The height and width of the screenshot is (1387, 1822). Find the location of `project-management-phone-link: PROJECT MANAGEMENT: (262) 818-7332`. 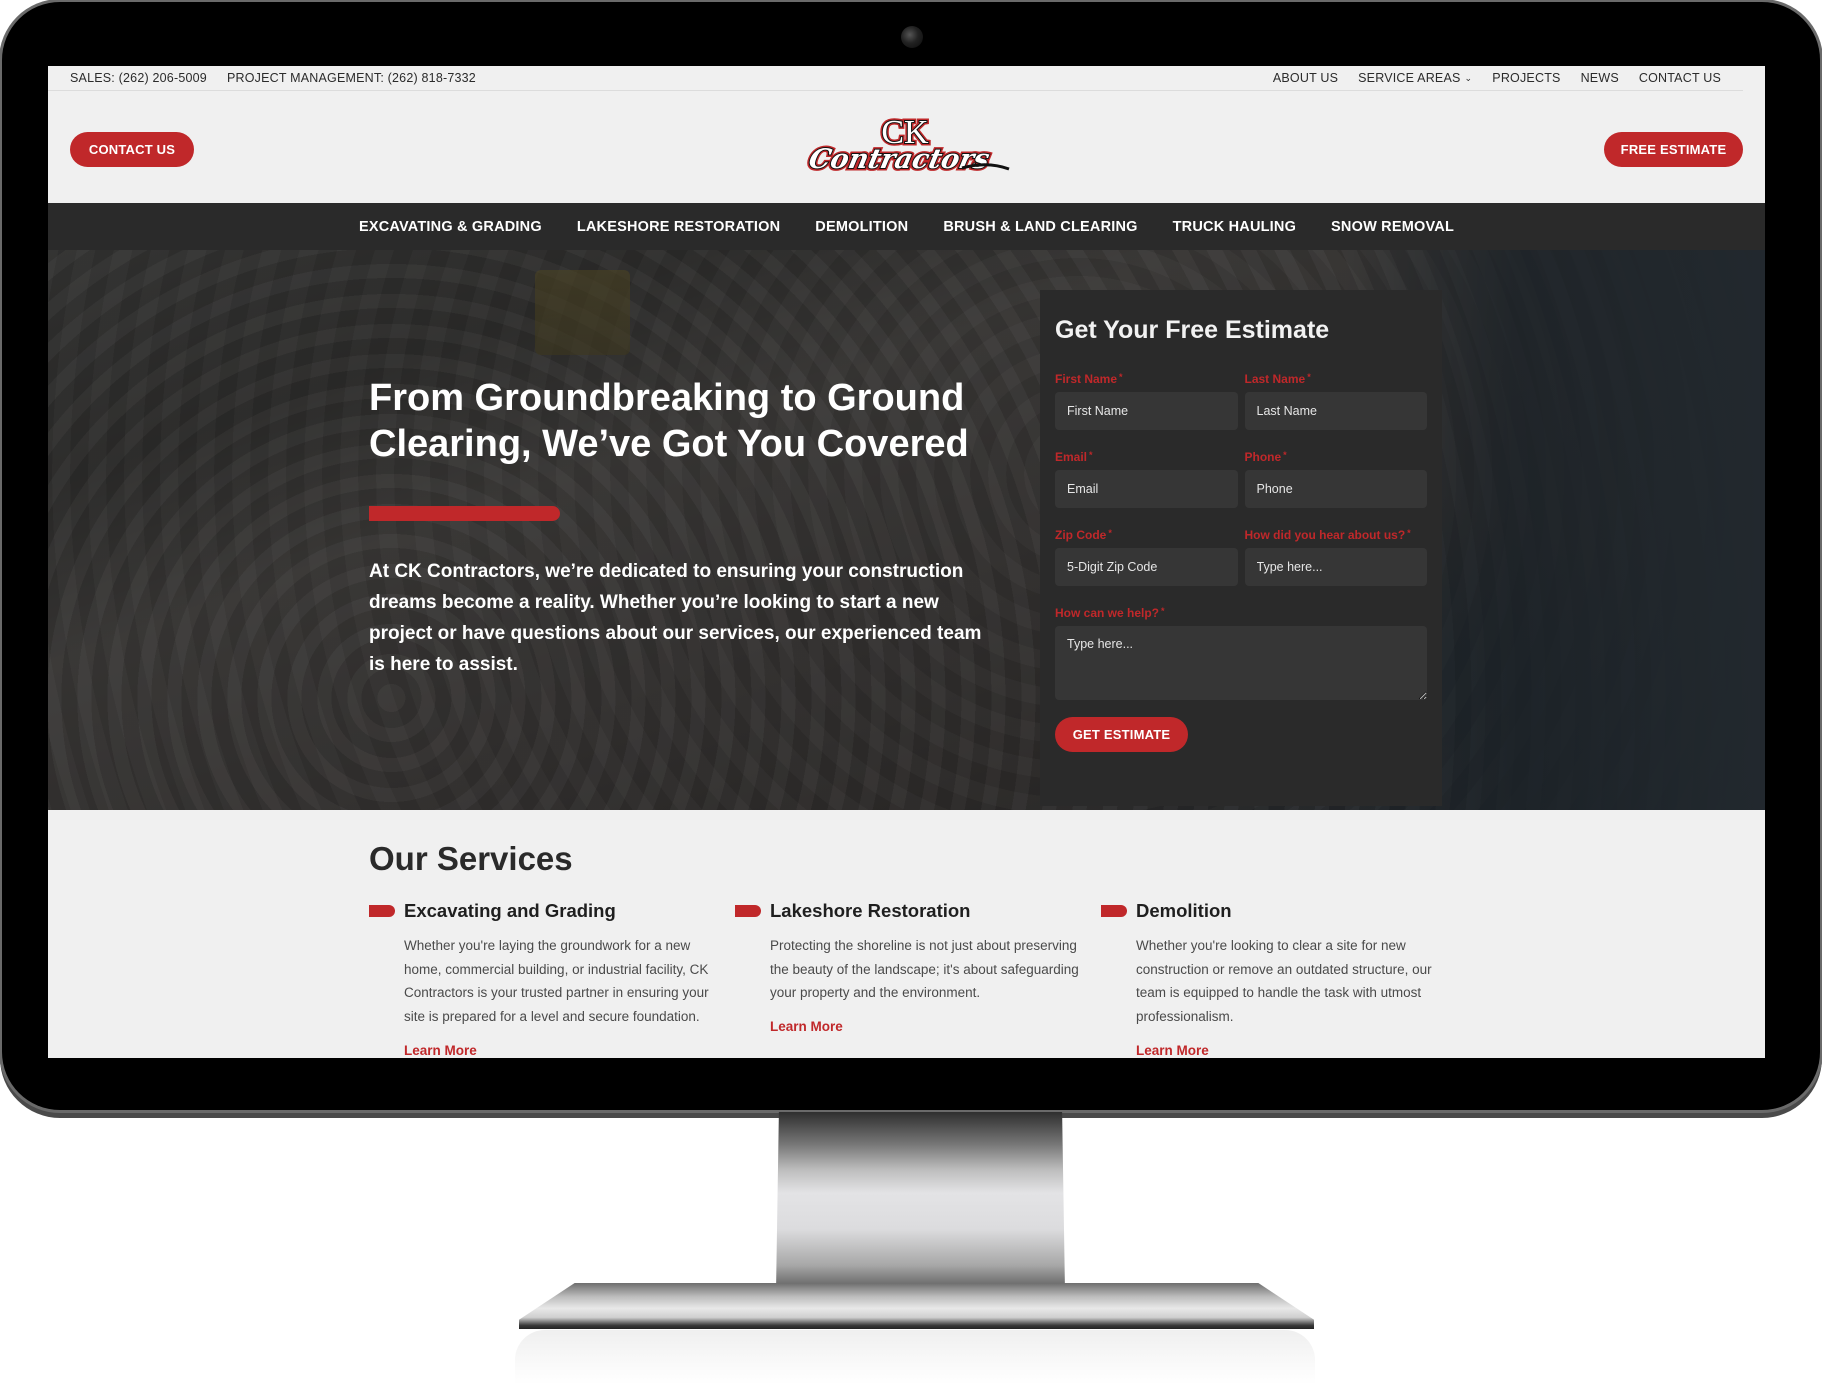

project-management-phone-link: PROJECT MANAGEMENT: (262) 818-7332 is located at coordinates (351, 78).